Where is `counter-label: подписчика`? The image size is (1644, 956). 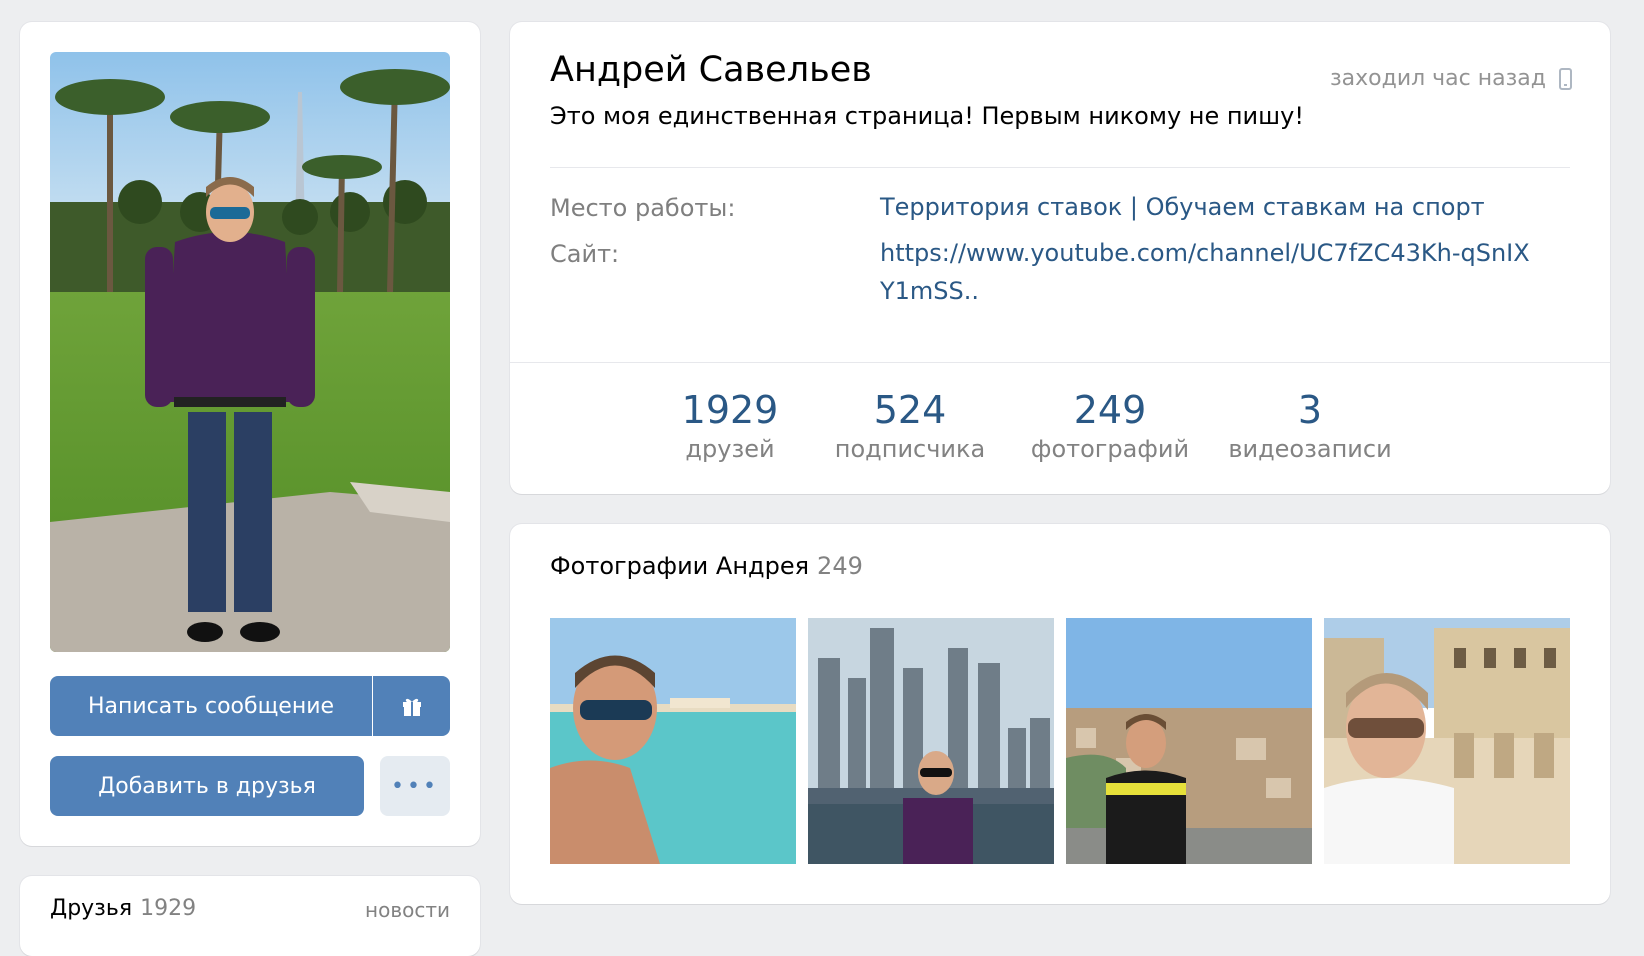
counter-label: подписчика is located at coordinates (910, 449).